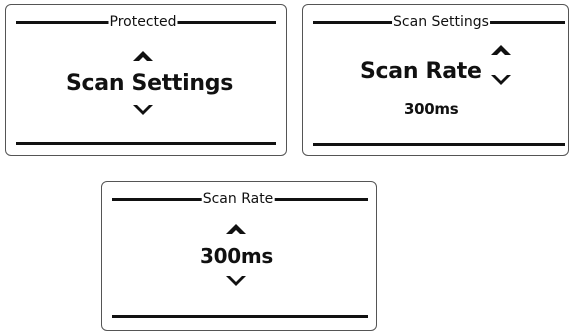 This screenshot has width=569, height=331. I want to click on screen-header-title: Scan Rate, so click(238, 199).